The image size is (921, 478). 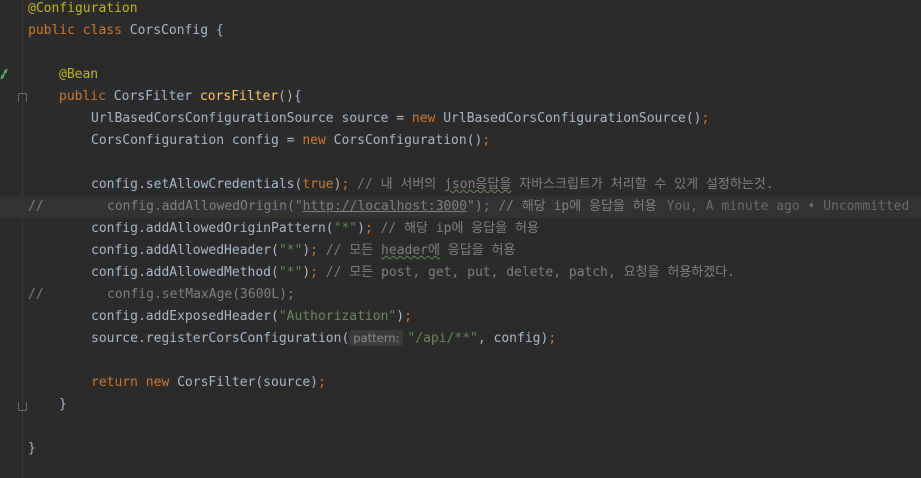 What do you see at coordinates (185, 272) in the screenshot?
I see `code-text: config.addAllowedMethod(` at bounding box center [185, 272].